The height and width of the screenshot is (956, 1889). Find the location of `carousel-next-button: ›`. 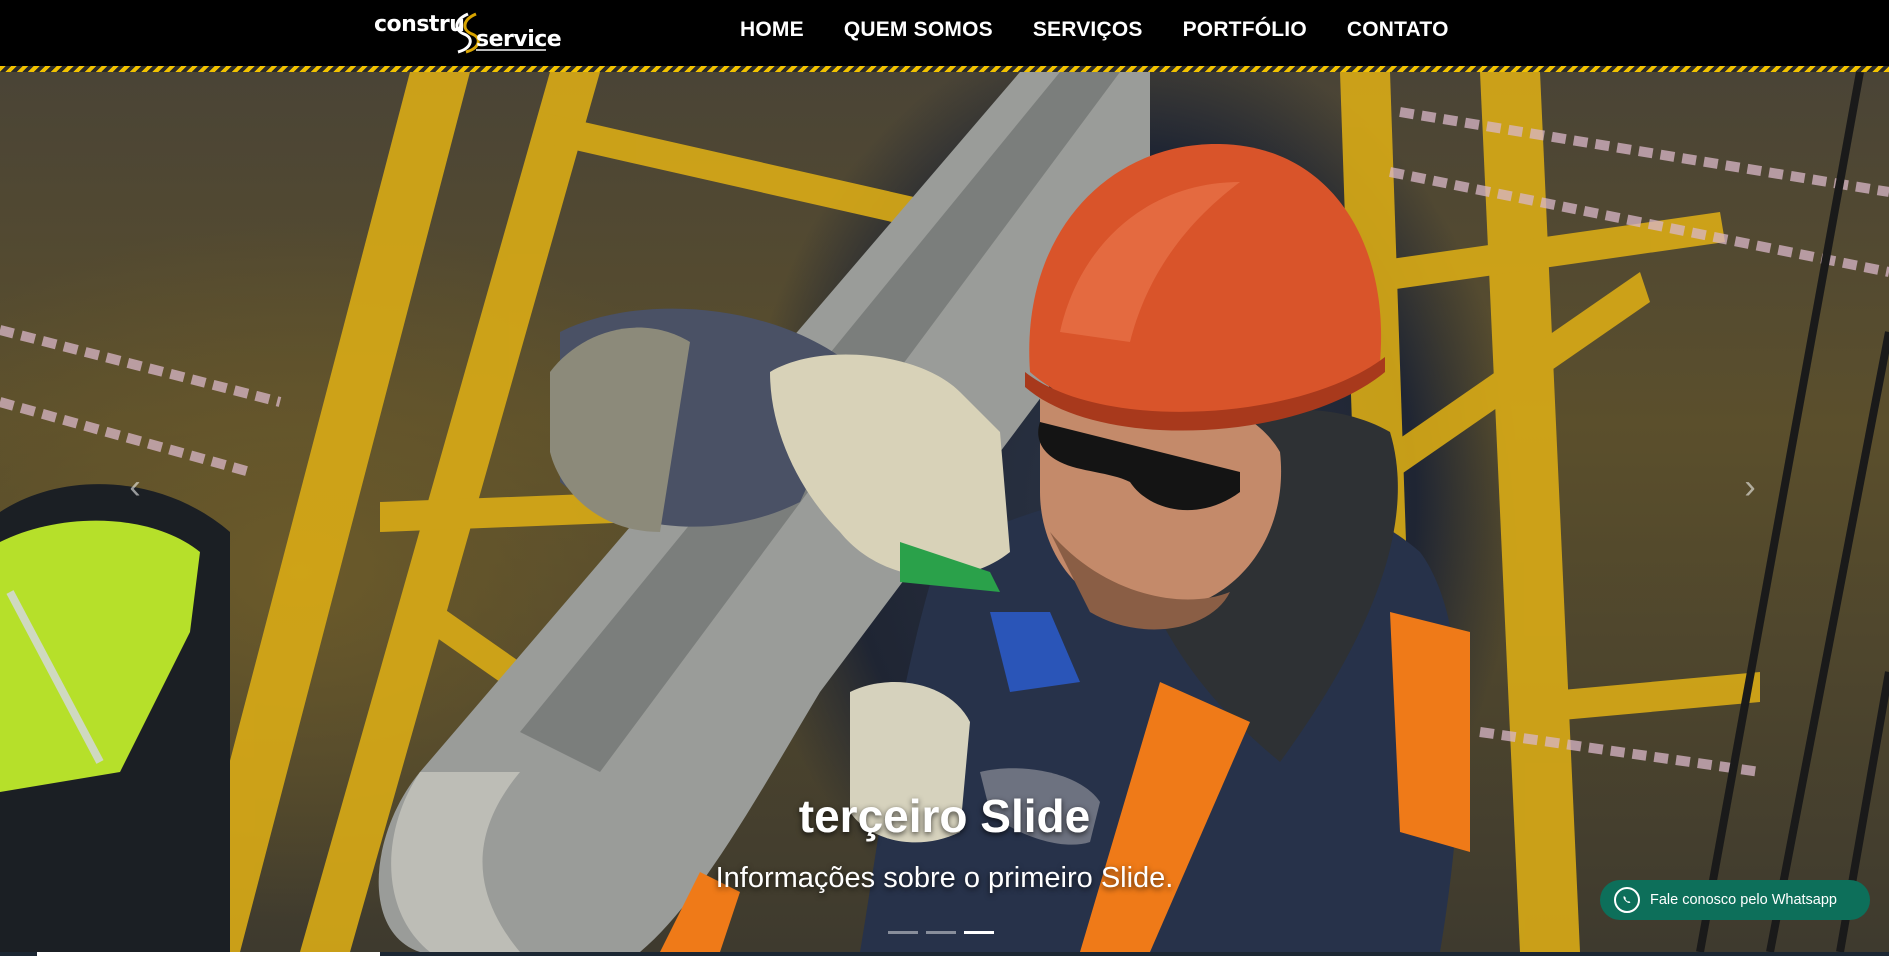

carousel-next-button: › is located at coordinates (1750, 487).